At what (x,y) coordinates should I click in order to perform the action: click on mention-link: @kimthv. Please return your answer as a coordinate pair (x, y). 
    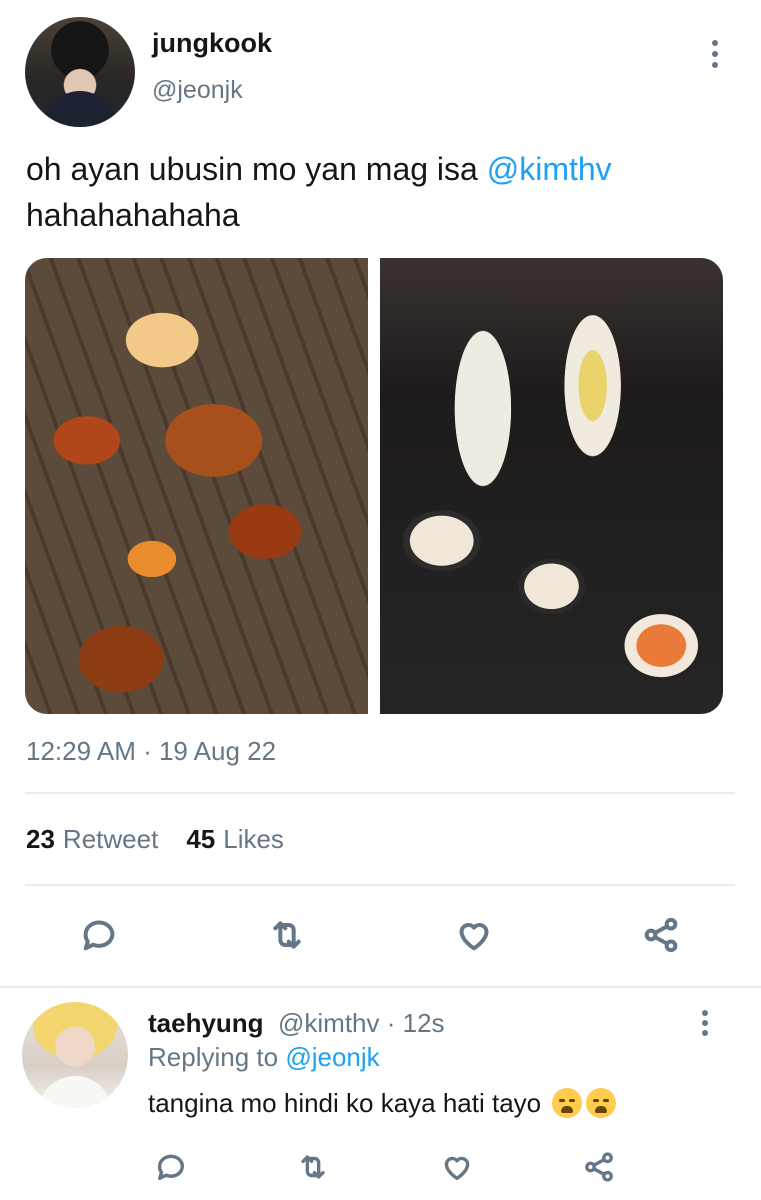
    Looking at the image, I should click on (549, 169).